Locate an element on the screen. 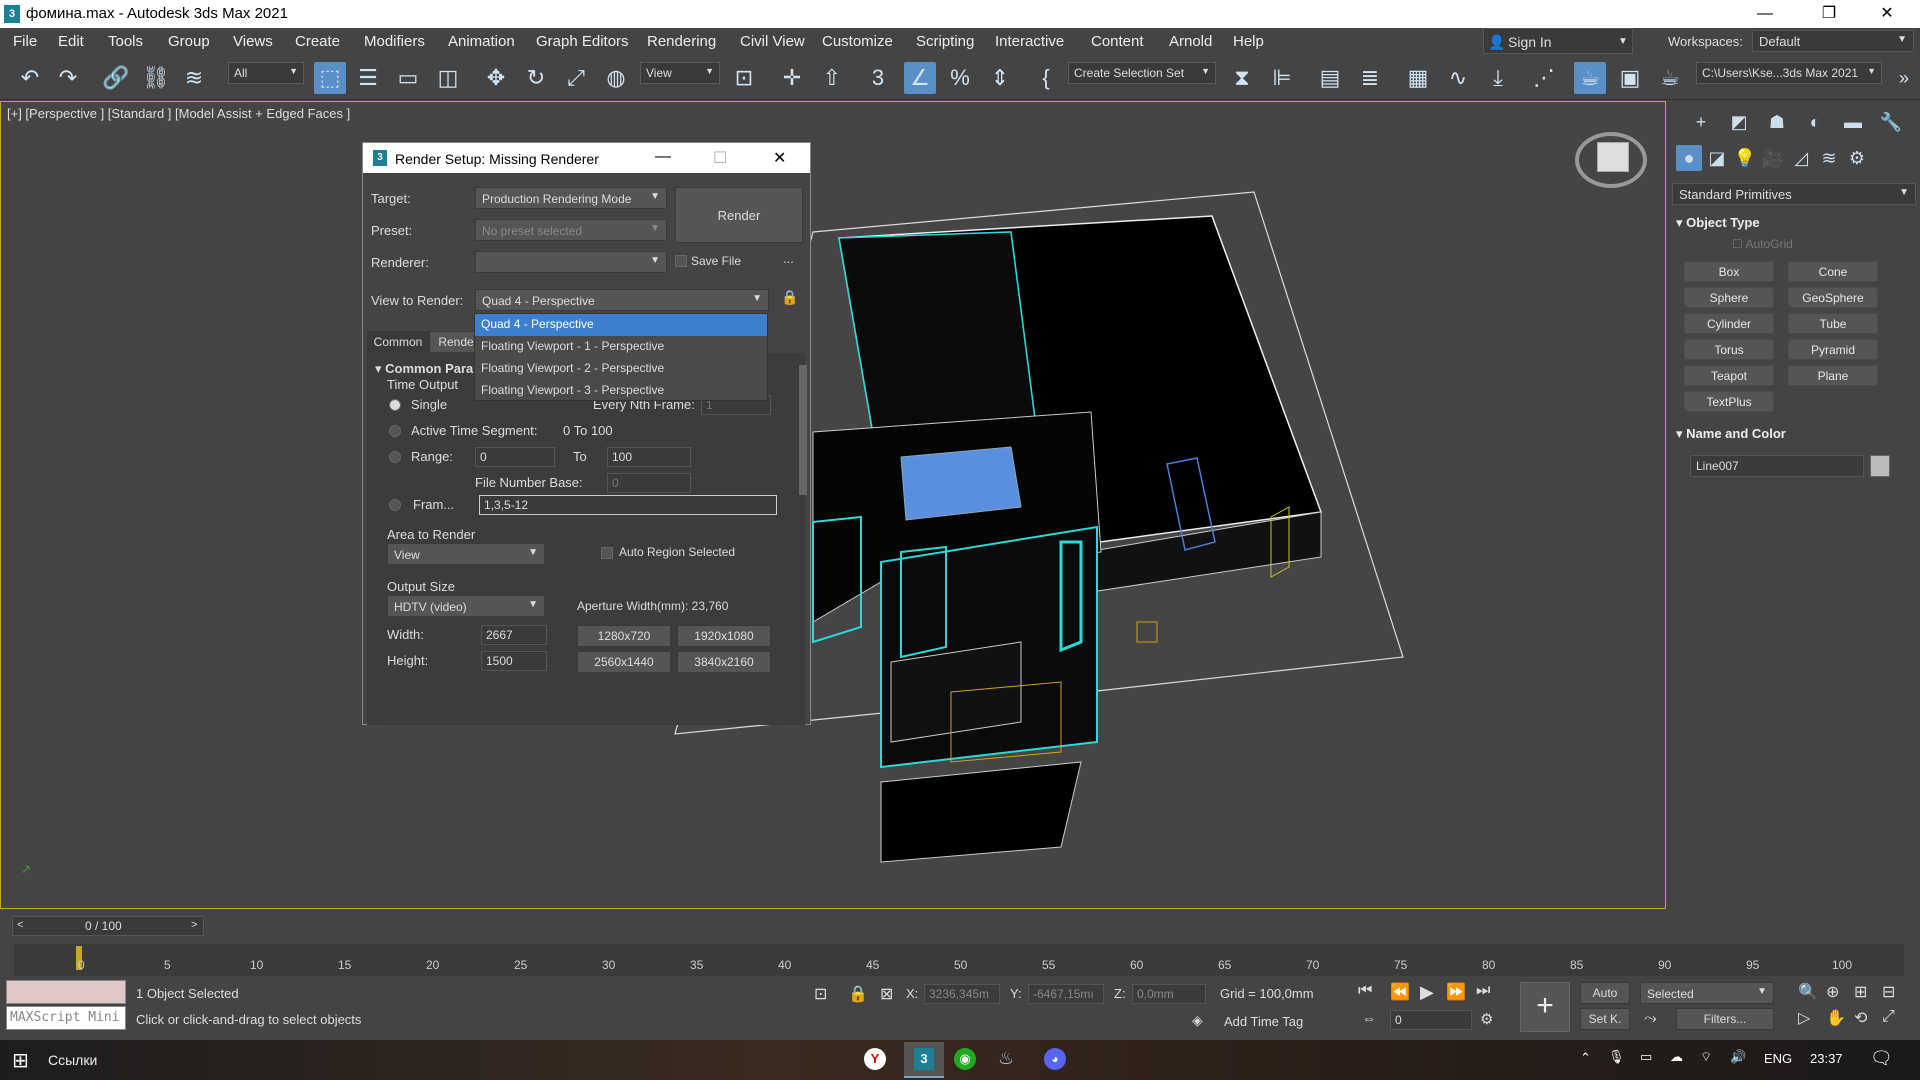 Image resolution: width=1920 pixels, height=1080 pixels. motion-tab-icon: ◐ is located at coordinates (1815, 122).